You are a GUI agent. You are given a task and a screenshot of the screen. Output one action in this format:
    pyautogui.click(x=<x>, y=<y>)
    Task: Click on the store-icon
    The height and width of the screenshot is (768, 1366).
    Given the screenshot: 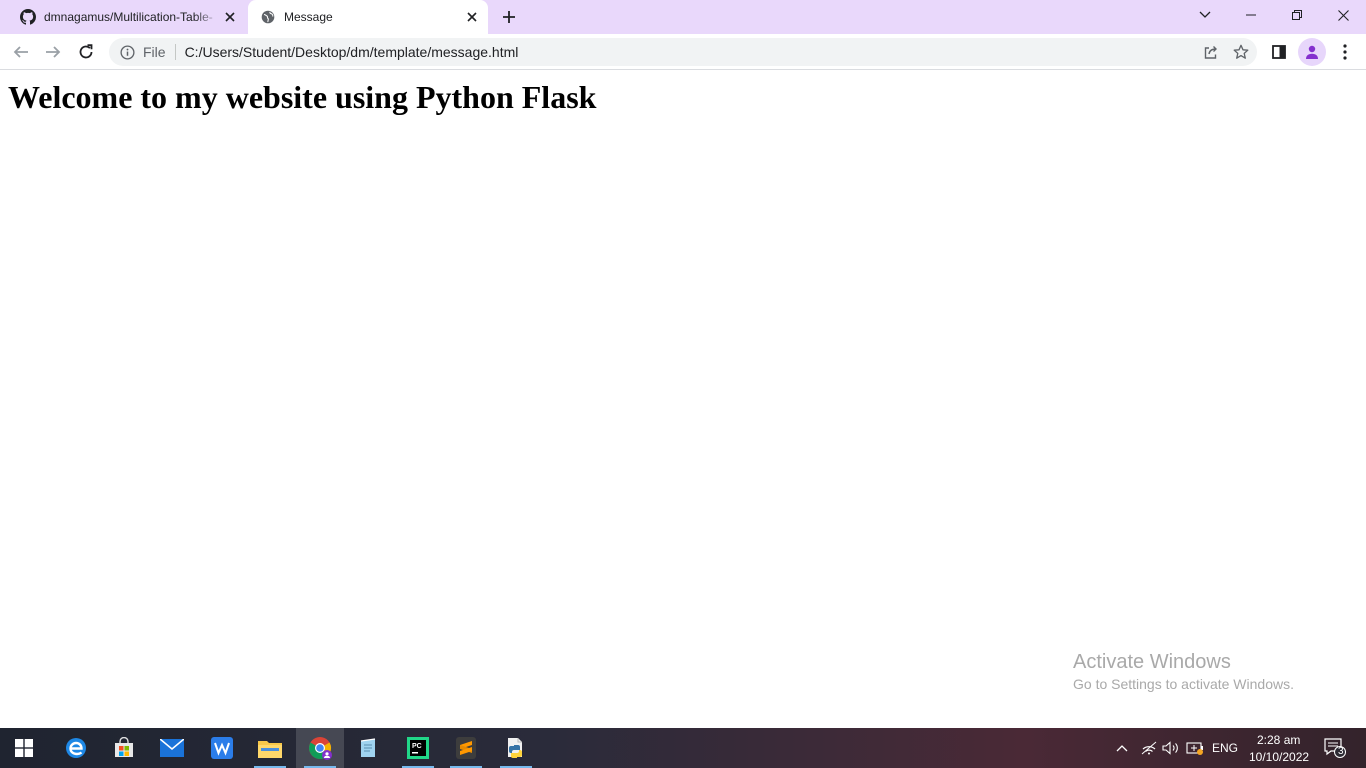 What is the action you would take?
    pyautogui.click(x=124, y=747)
    